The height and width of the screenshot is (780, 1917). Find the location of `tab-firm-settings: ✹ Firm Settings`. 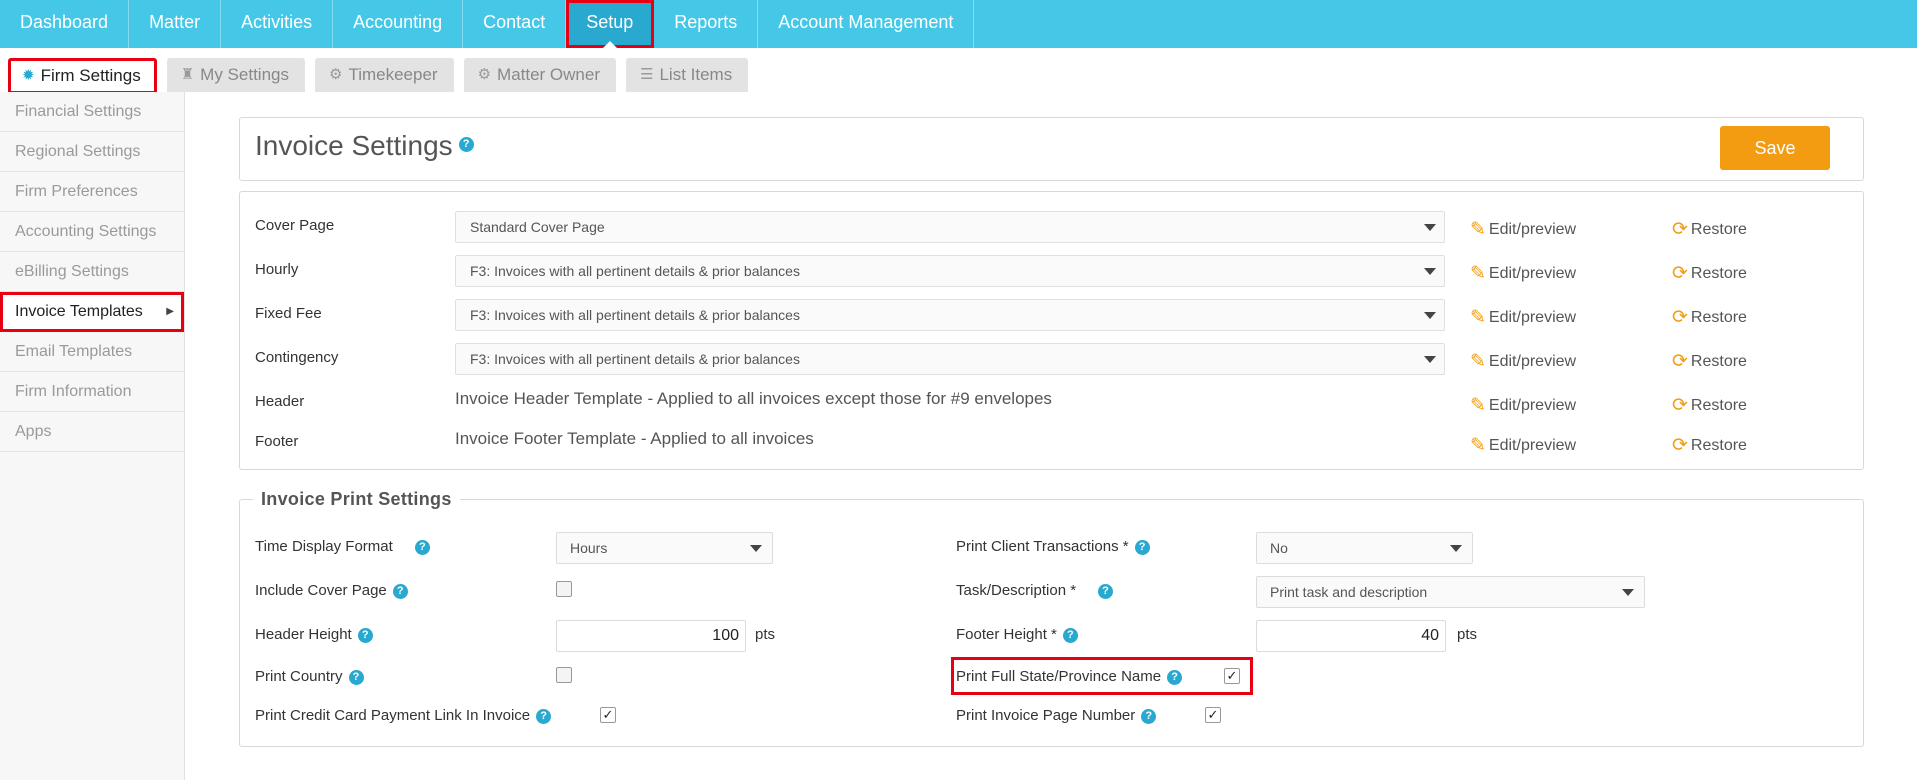

tab-firm-settings: ✹ Firm Settings is located at coordinates (82, 76).